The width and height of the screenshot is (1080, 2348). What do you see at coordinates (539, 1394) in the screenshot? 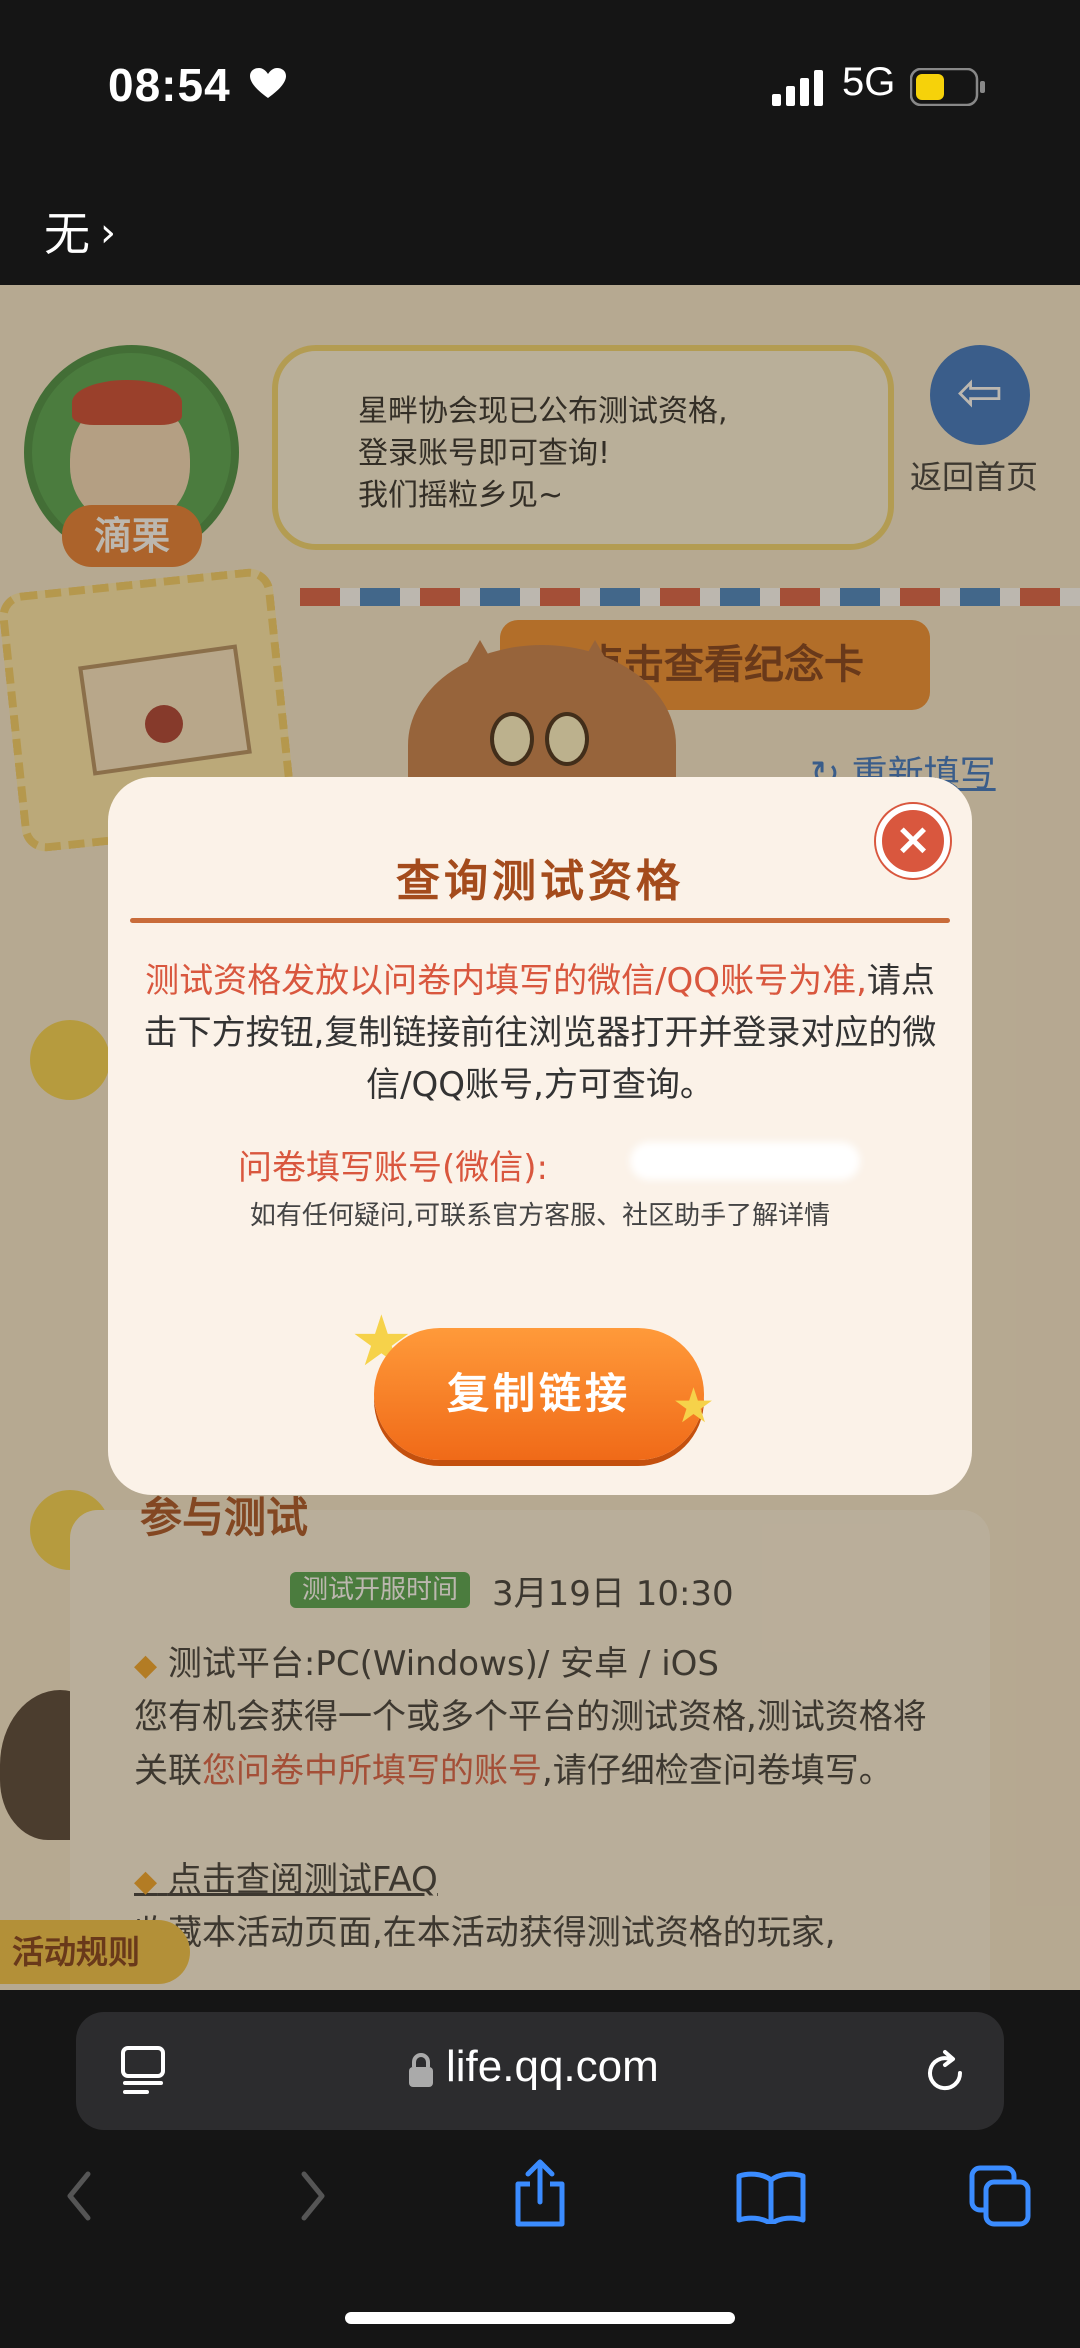
I see `copy-link-button: 复制链接` at bounding box center [539, 1394].